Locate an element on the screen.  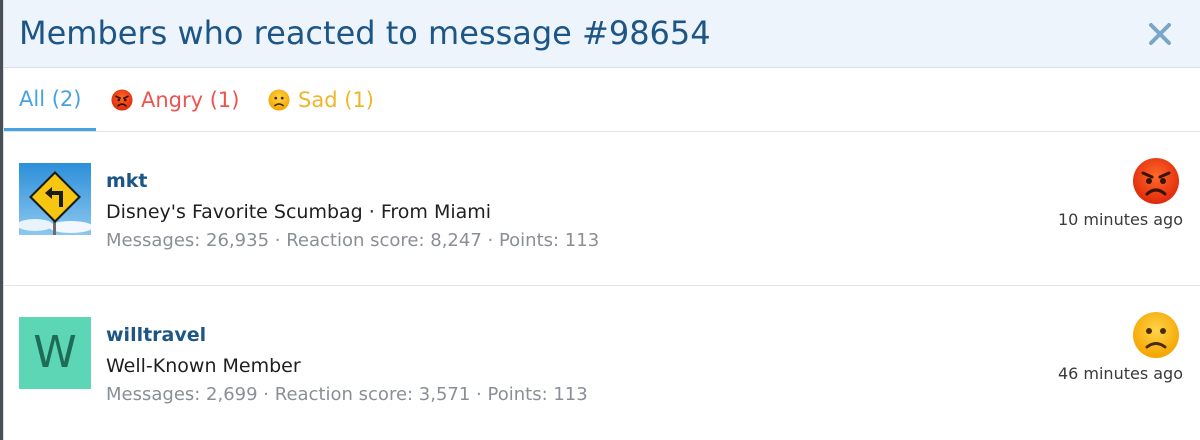
user-title: Disney's Favorite Scumbag · From Miami is located at coordinates (299, 212).